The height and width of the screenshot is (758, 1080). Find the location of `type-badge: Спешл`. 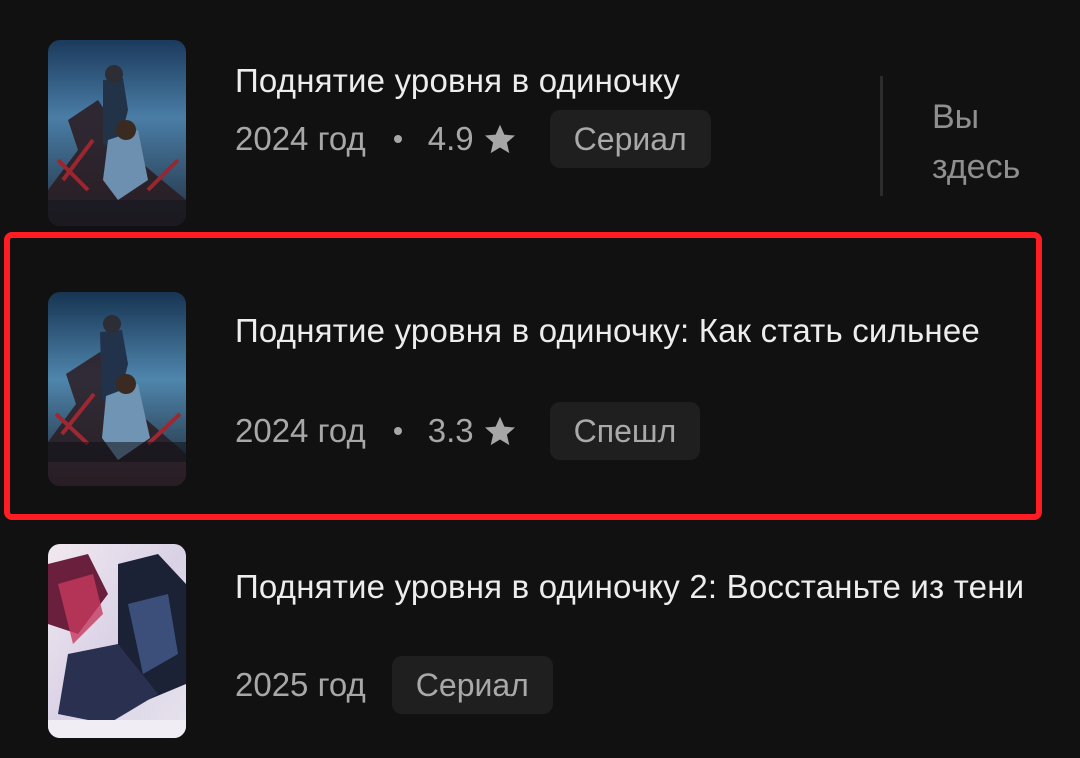

type-badge: Спешл is located at coordinates (625, 431).